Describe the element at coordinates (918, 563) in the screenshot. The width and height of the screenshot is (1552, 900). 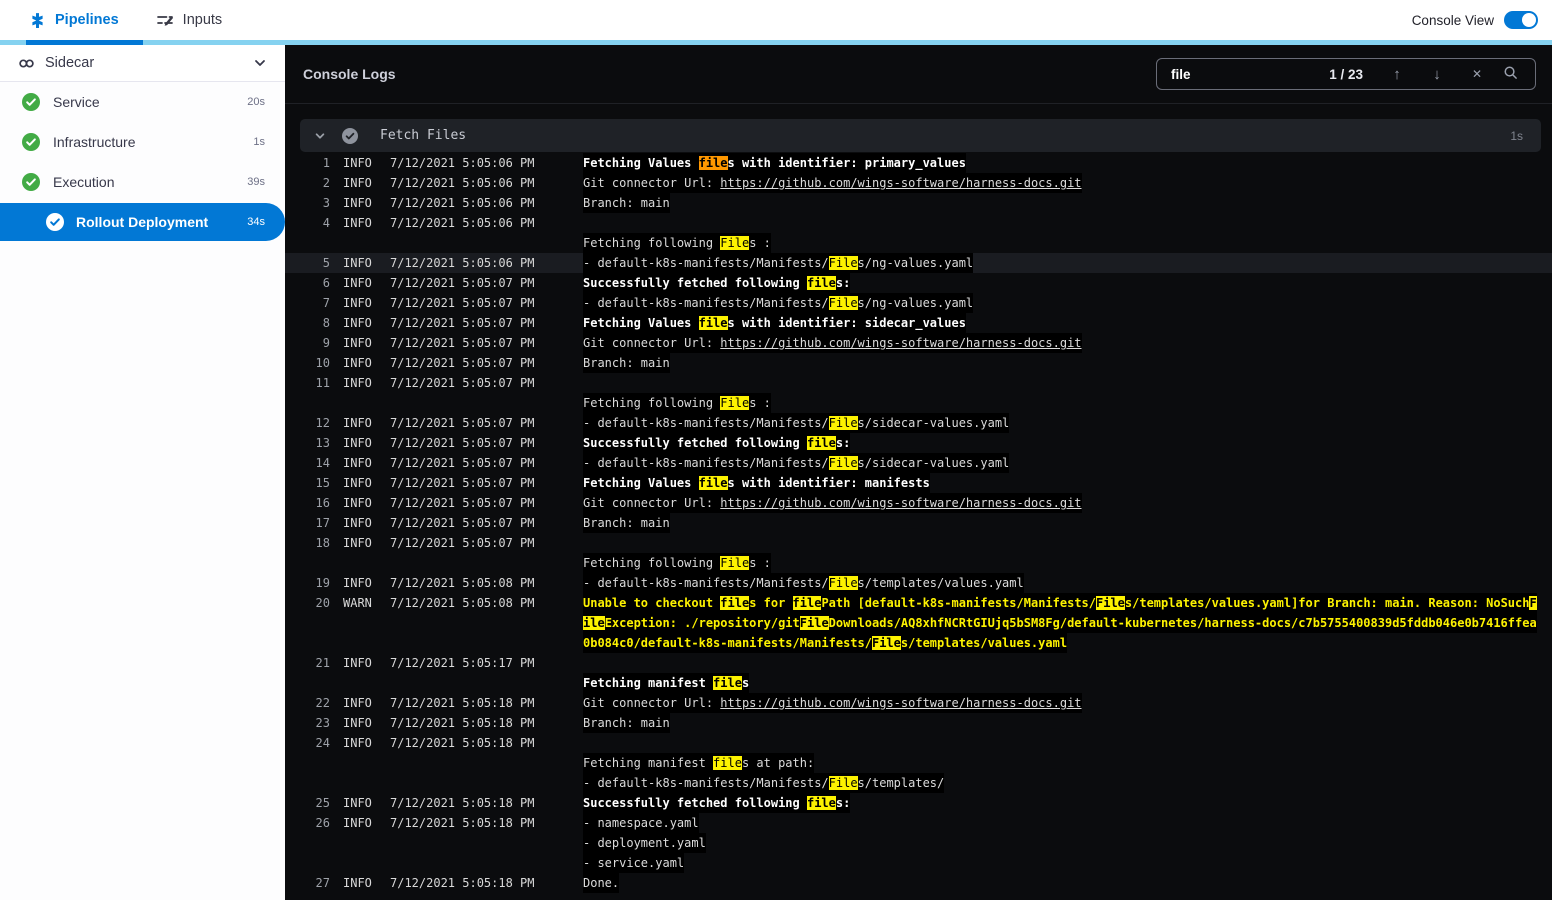
I see `log-row: Fetching following Files :` at that location.